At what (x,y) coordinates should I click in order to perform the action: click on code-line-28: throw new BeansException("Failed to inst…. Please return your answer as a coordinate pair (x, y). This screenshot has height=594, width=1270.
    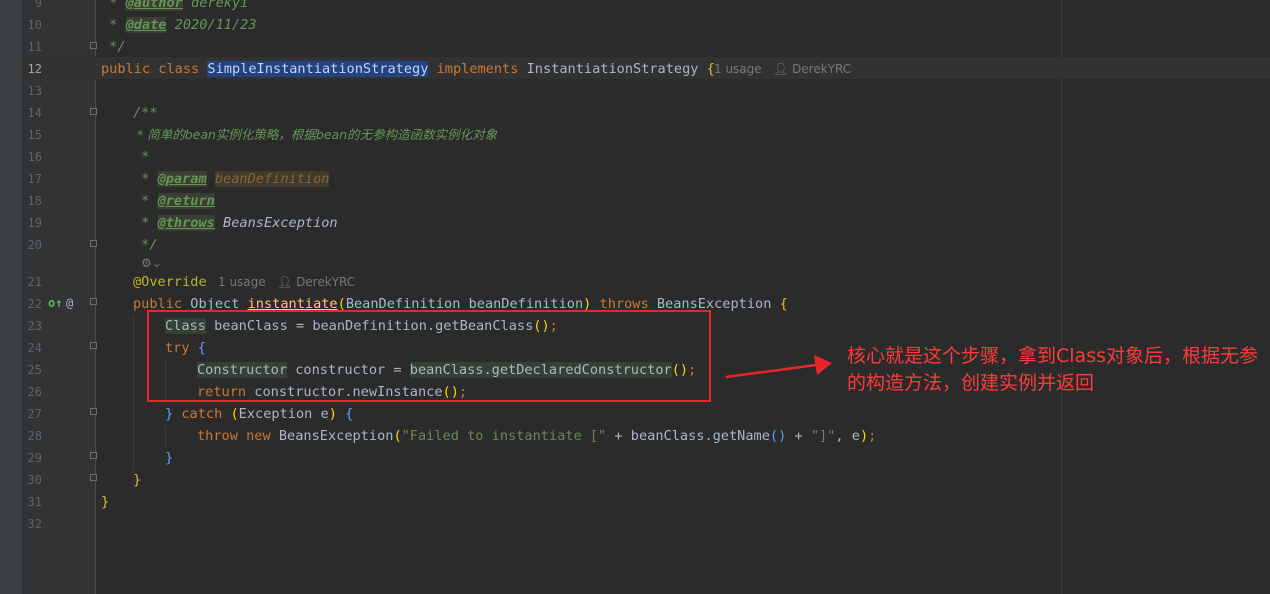
    Looking at the image, I should click on (536, 436).